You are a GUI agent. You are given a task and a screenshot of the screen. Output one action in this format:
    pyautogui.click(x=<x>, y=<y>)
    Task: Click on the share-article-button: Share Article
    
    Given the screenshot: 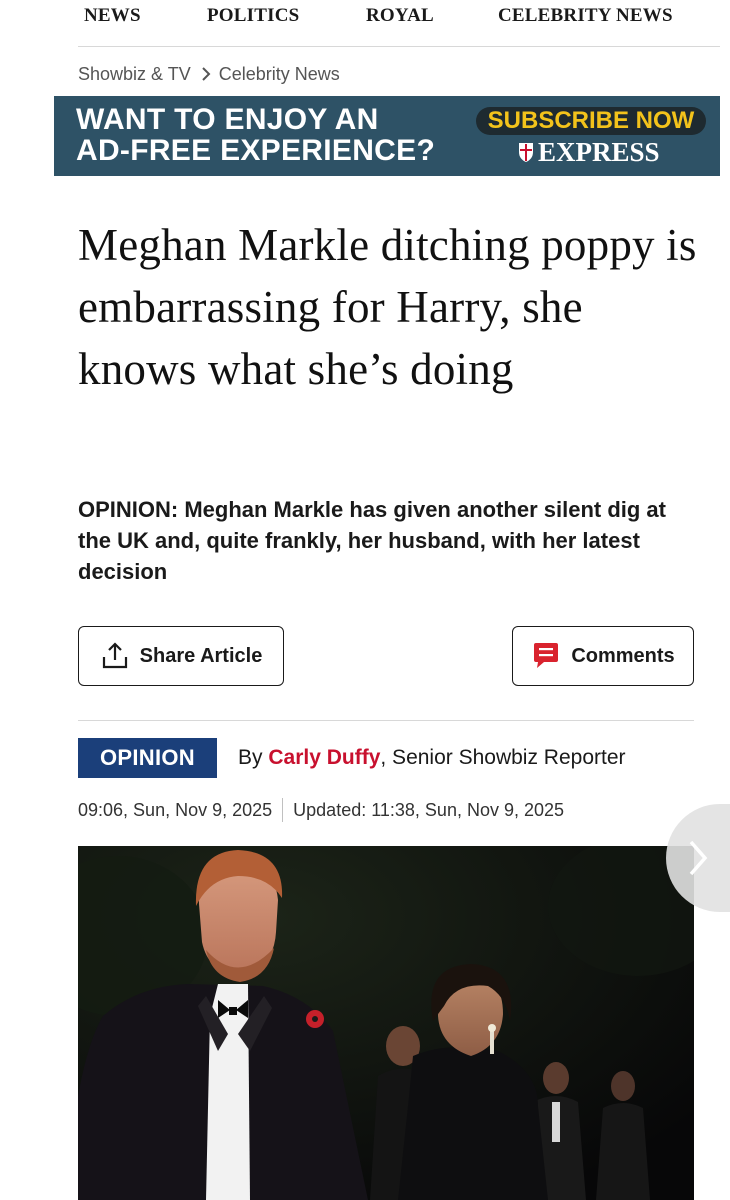 What is the action you would take?
    pyautogui.click(x=181, y=656)
    